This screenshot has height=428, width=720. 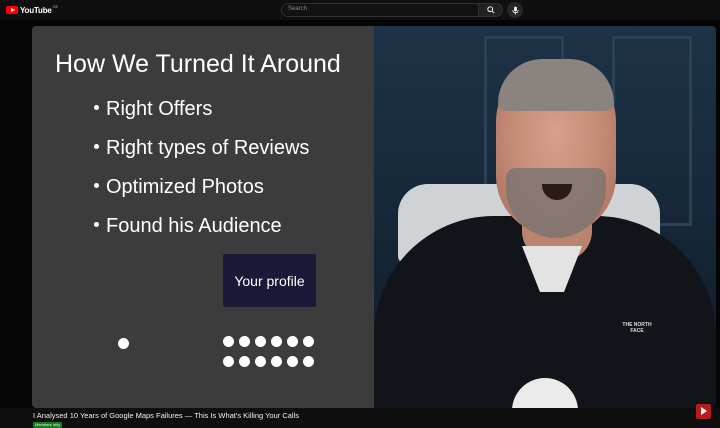 I want to click on channel-watermark-icon, so click(x=703, y=411).